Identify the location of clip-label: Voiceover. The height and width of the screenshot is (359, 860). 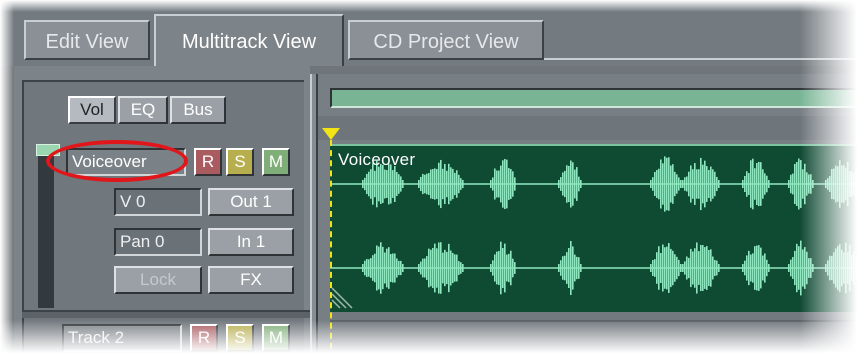
(377, 159).